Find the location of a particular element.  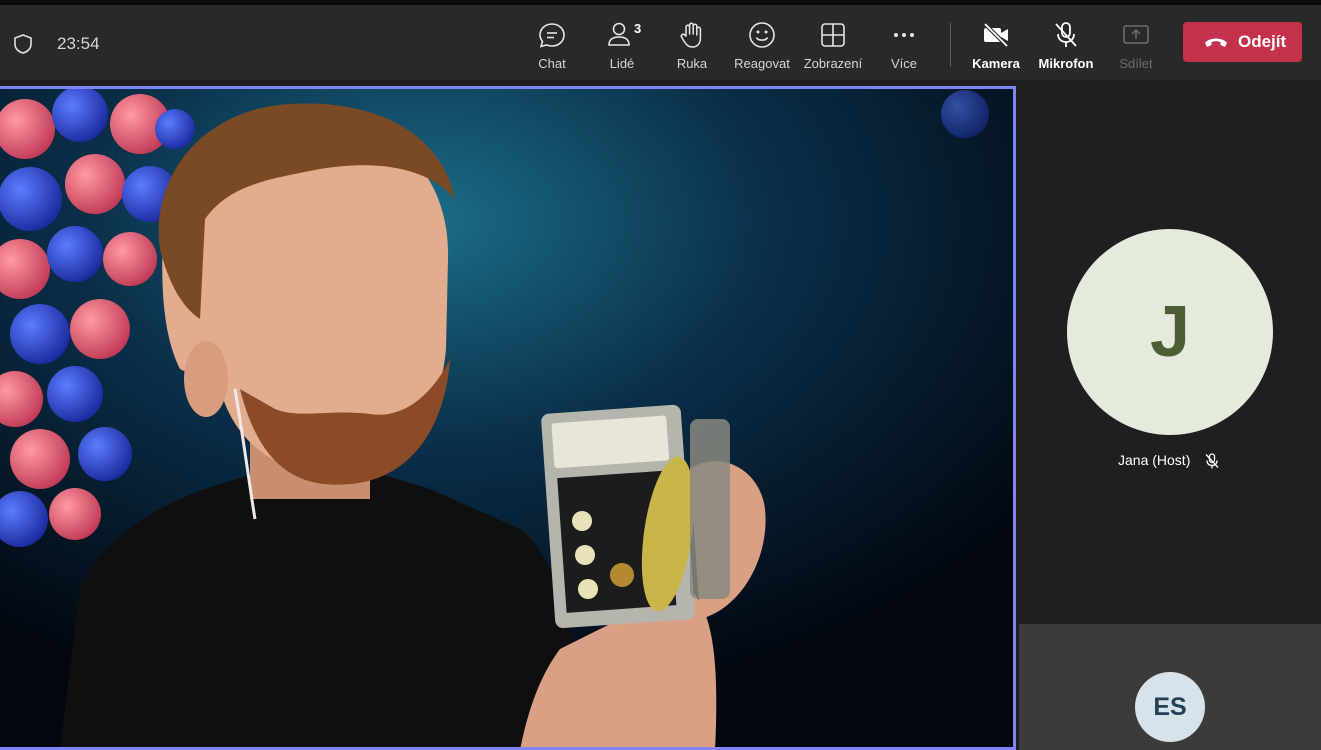

hand-icon is located at coordinates (691, 35).